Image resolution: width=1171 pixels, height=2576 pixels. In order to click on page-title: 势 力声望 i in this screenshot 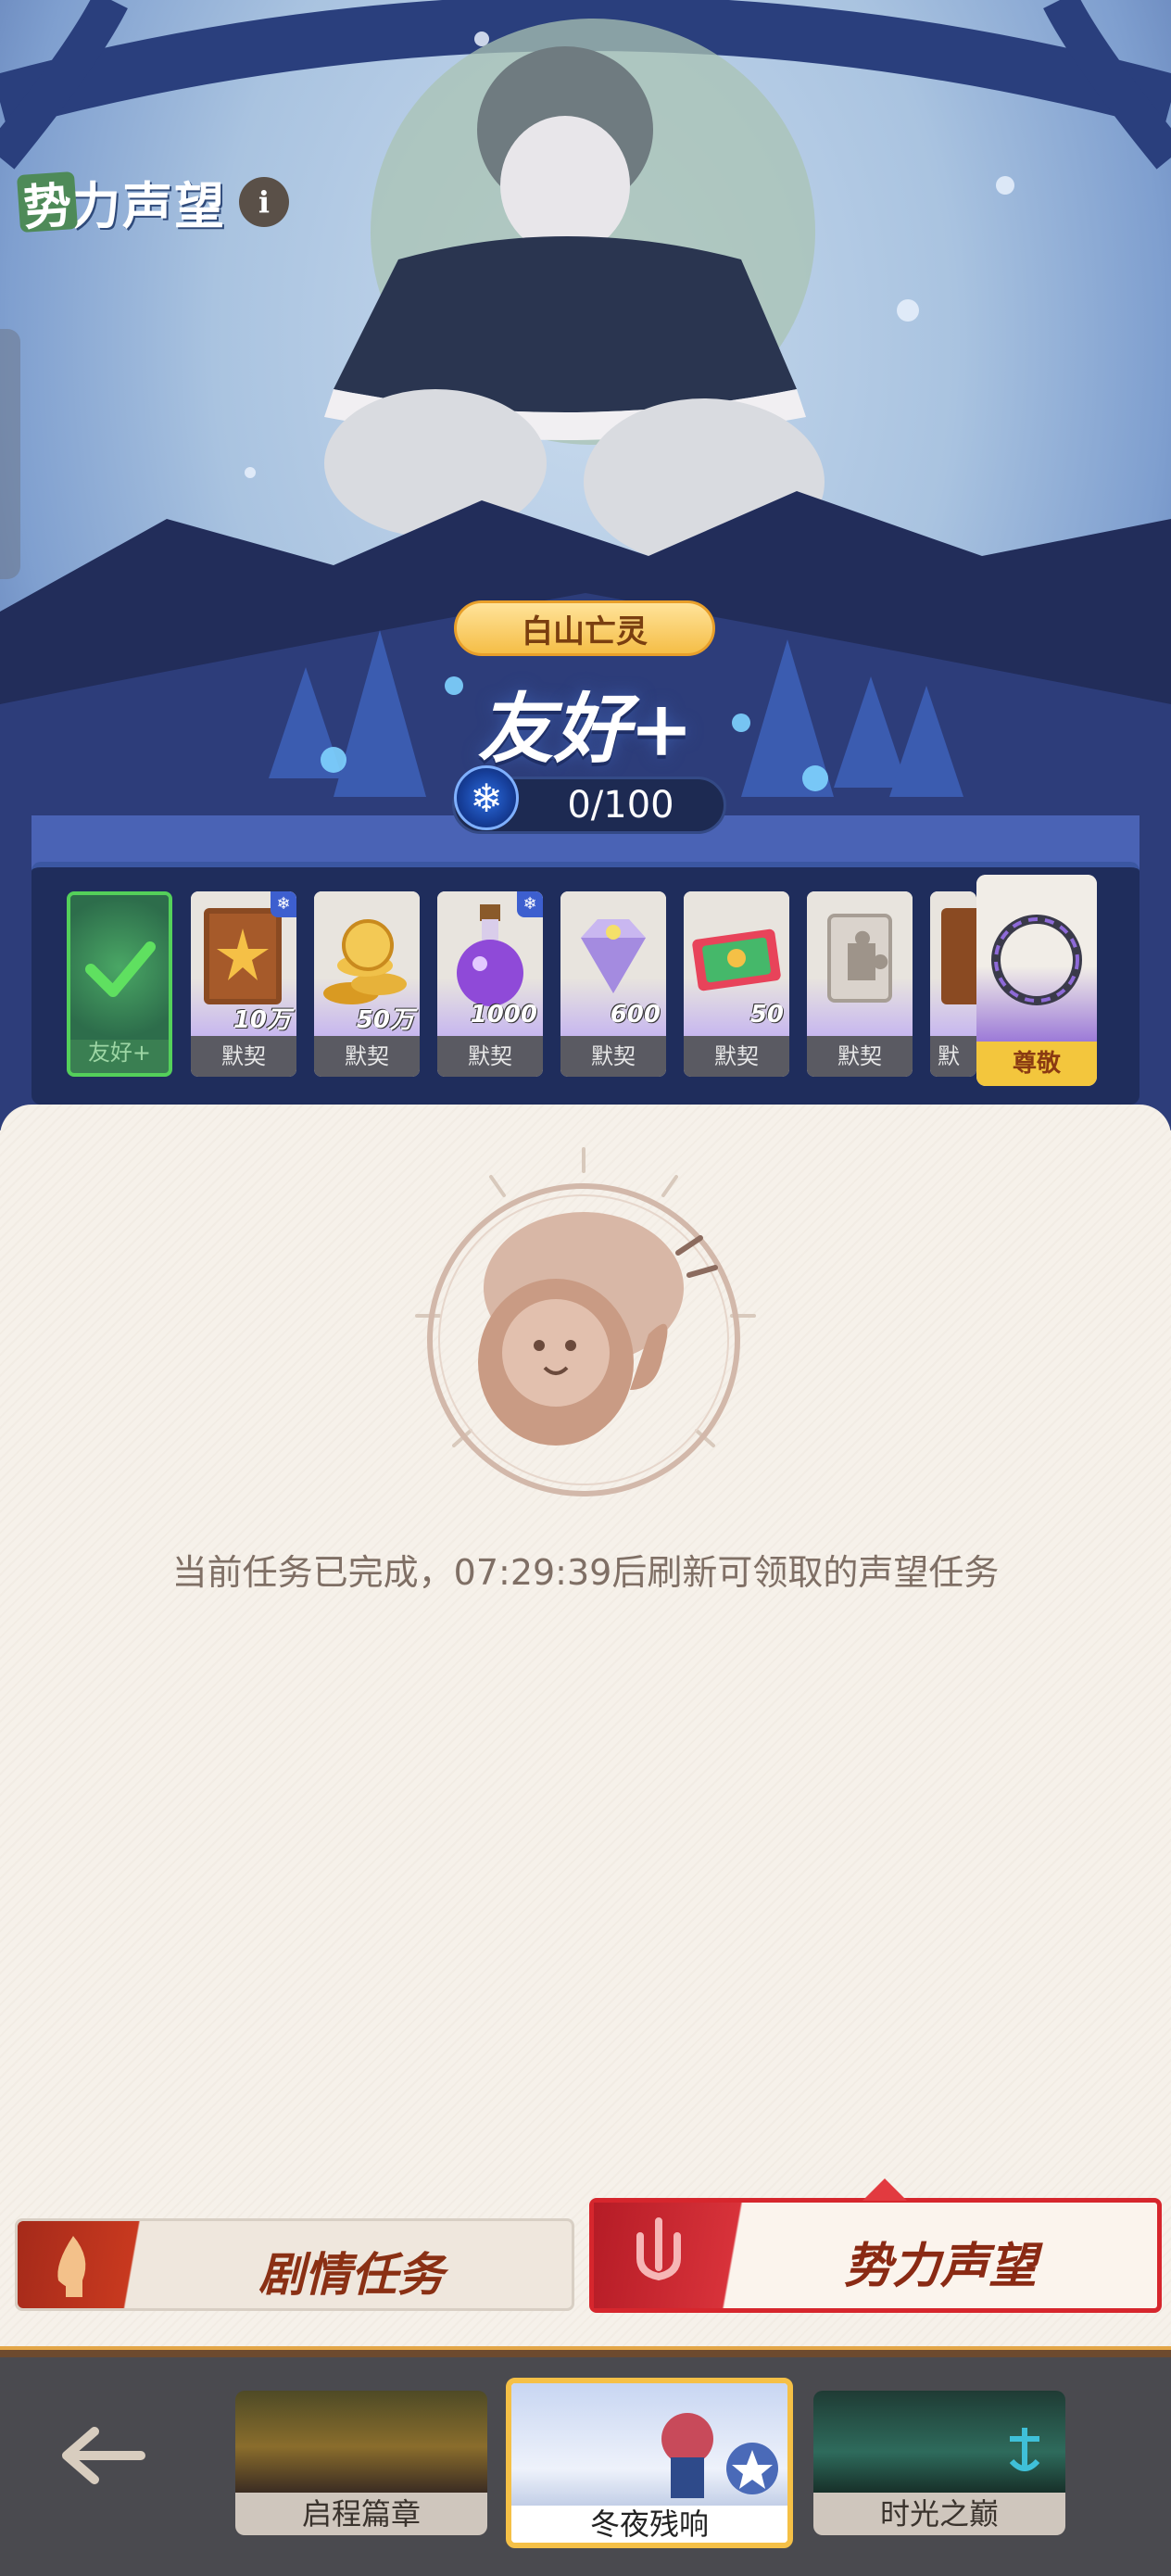, I will do `click(153, 202)`.